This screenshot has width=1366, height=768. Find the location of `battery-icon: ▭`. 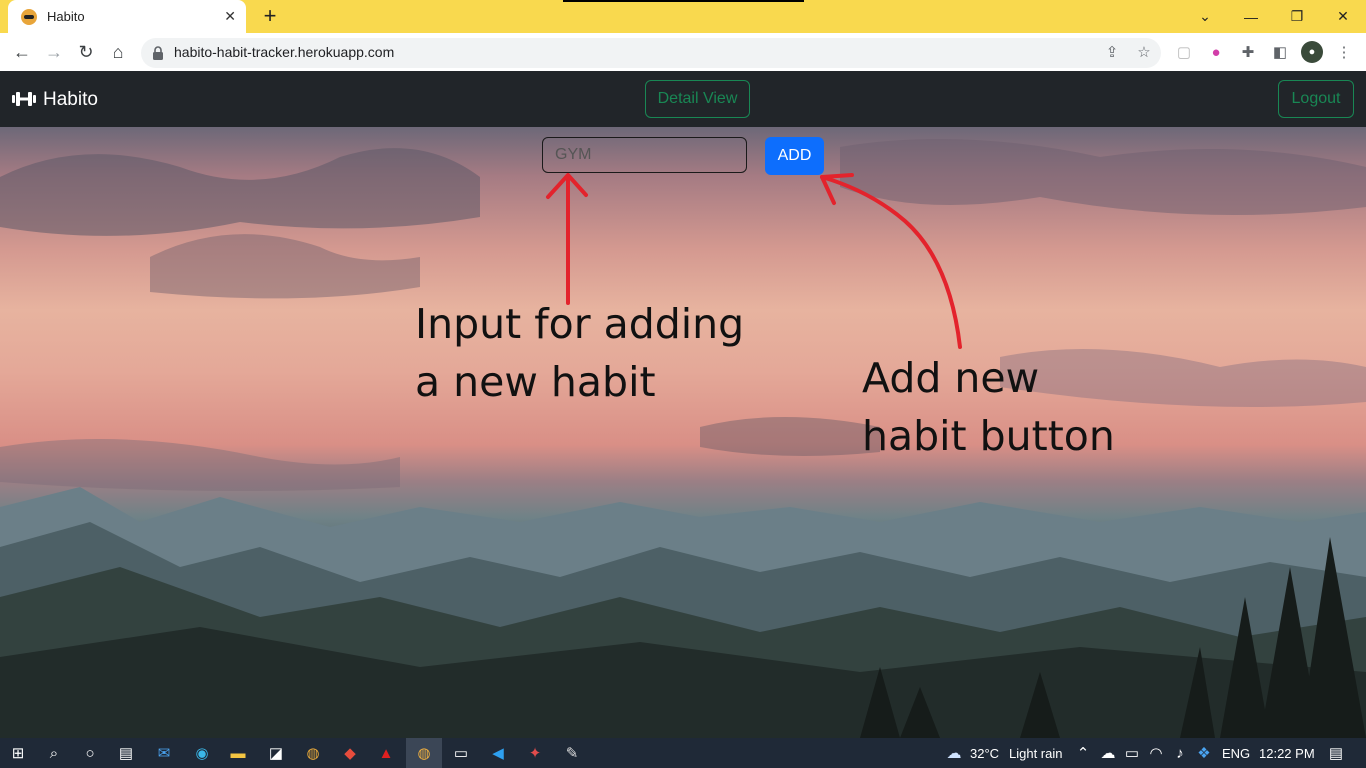

battery-icon: ▭ is located at coordinates (1132, 753).